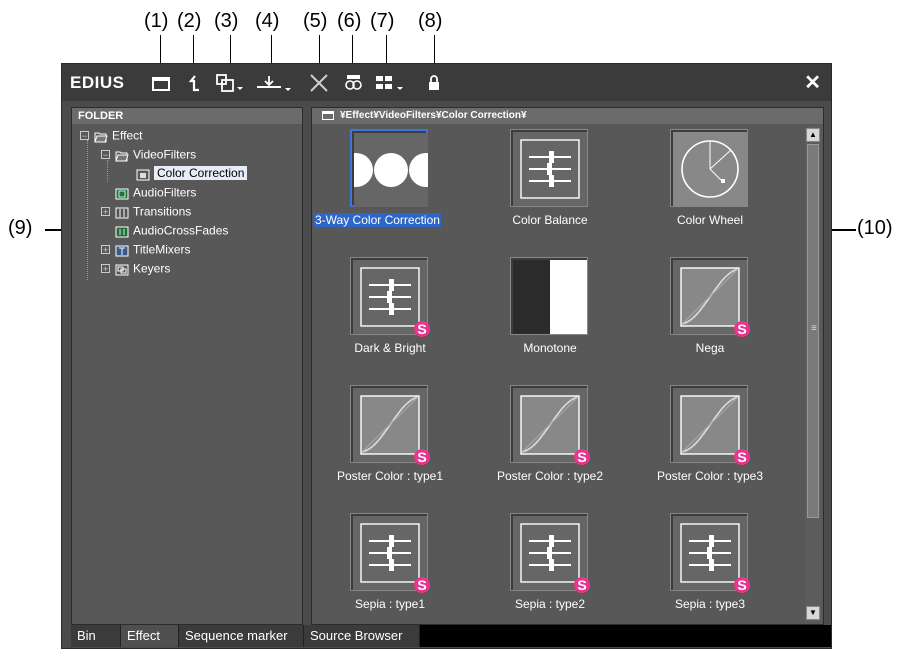  I want to click on callout-3: (3), so click(226, 21).